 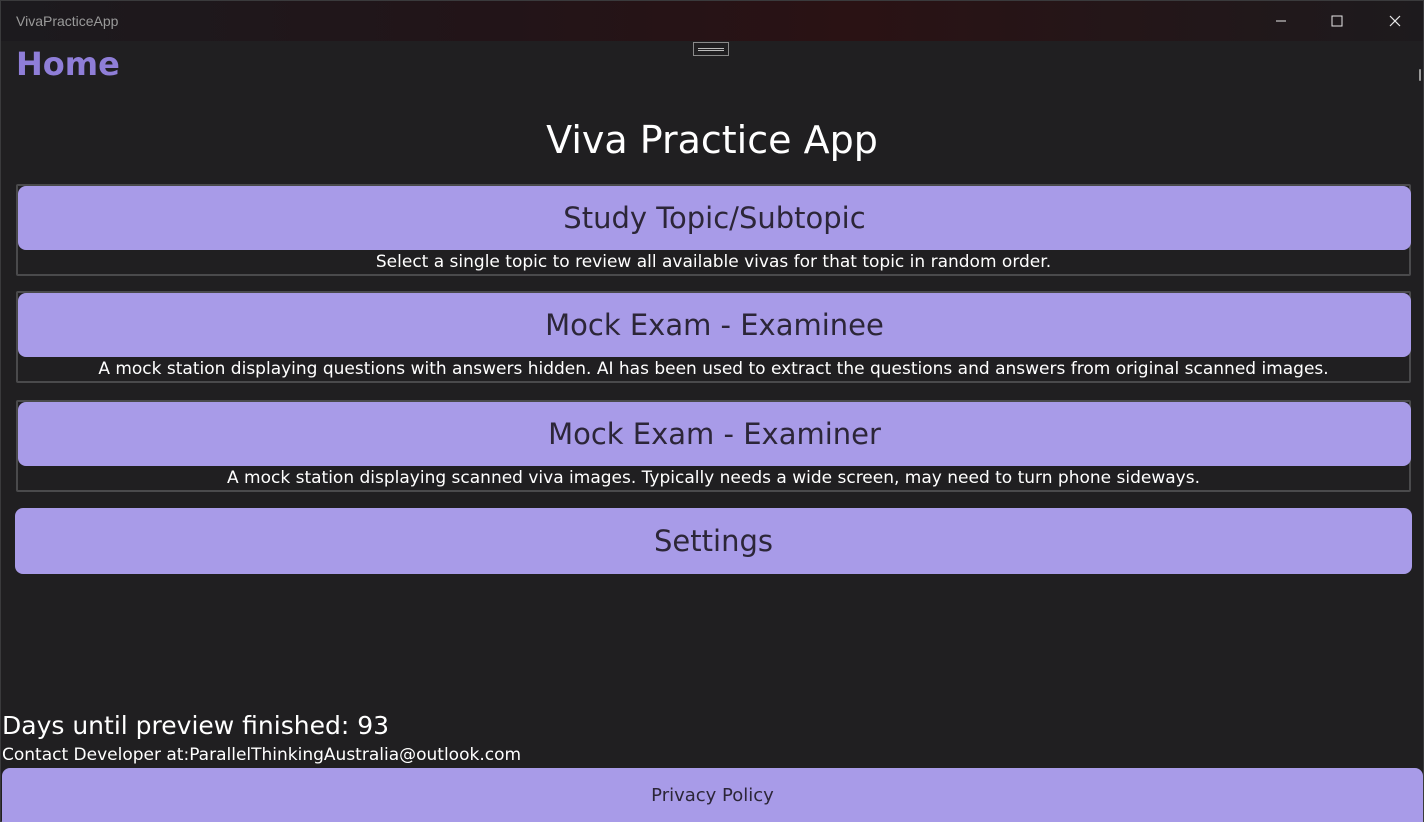 I want to click on study-topic-button: Study Topic/Subtopic, so click(x=714, y=218).